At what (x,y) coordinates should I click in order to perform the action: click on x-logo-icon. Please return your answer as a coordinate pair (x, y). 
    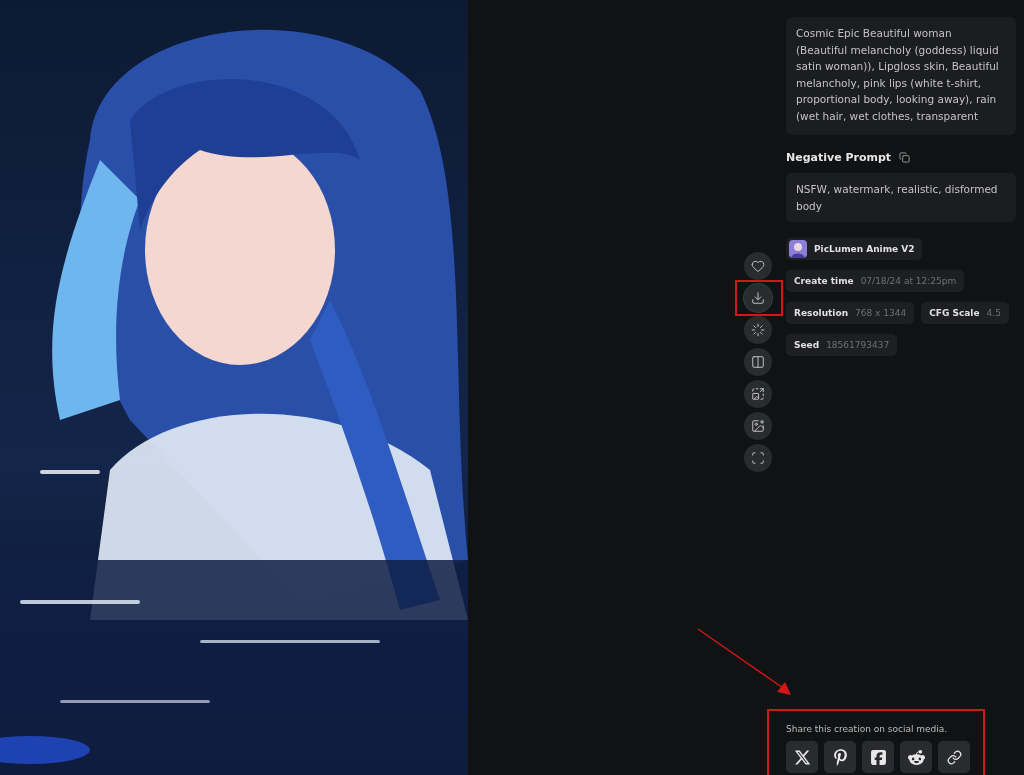
    Looking at the image, I should click on (802, 757).